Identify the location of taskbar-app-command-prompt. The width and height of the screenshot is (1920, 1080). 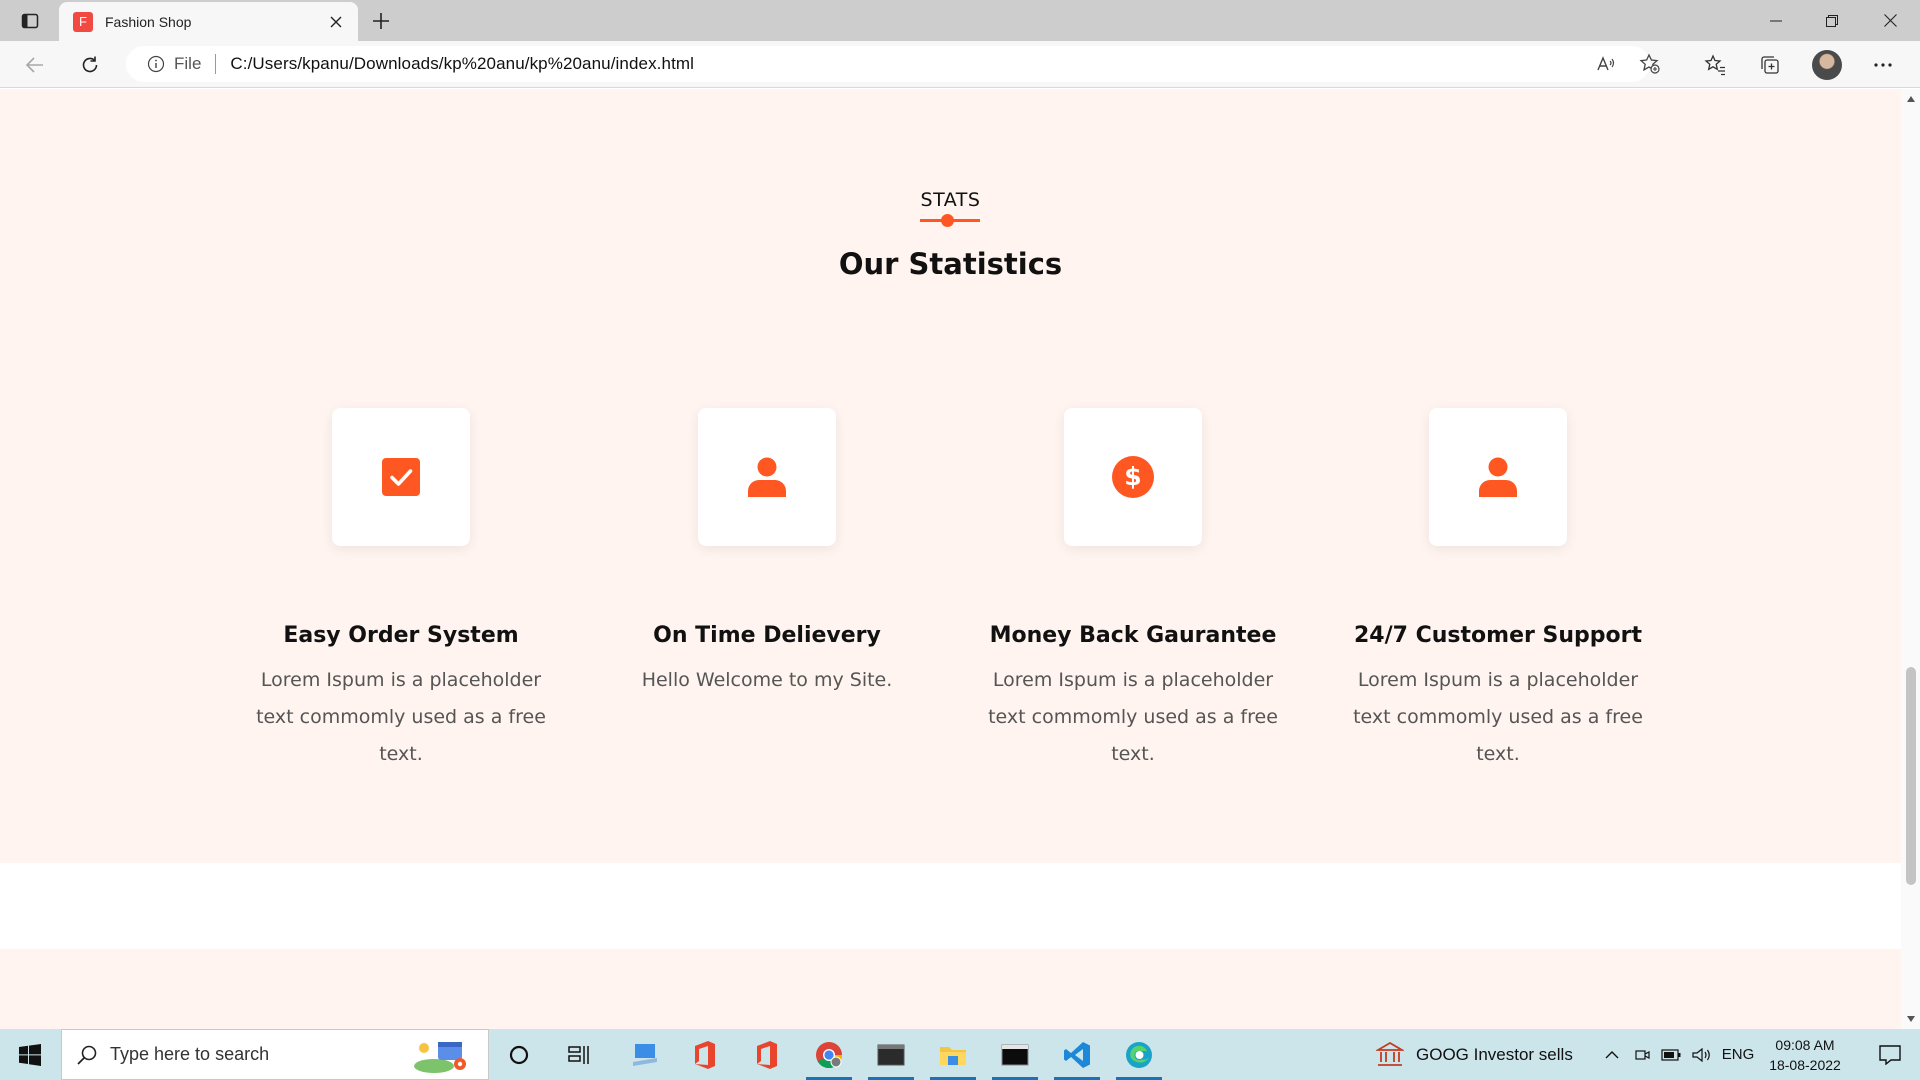
(1015, 1054).